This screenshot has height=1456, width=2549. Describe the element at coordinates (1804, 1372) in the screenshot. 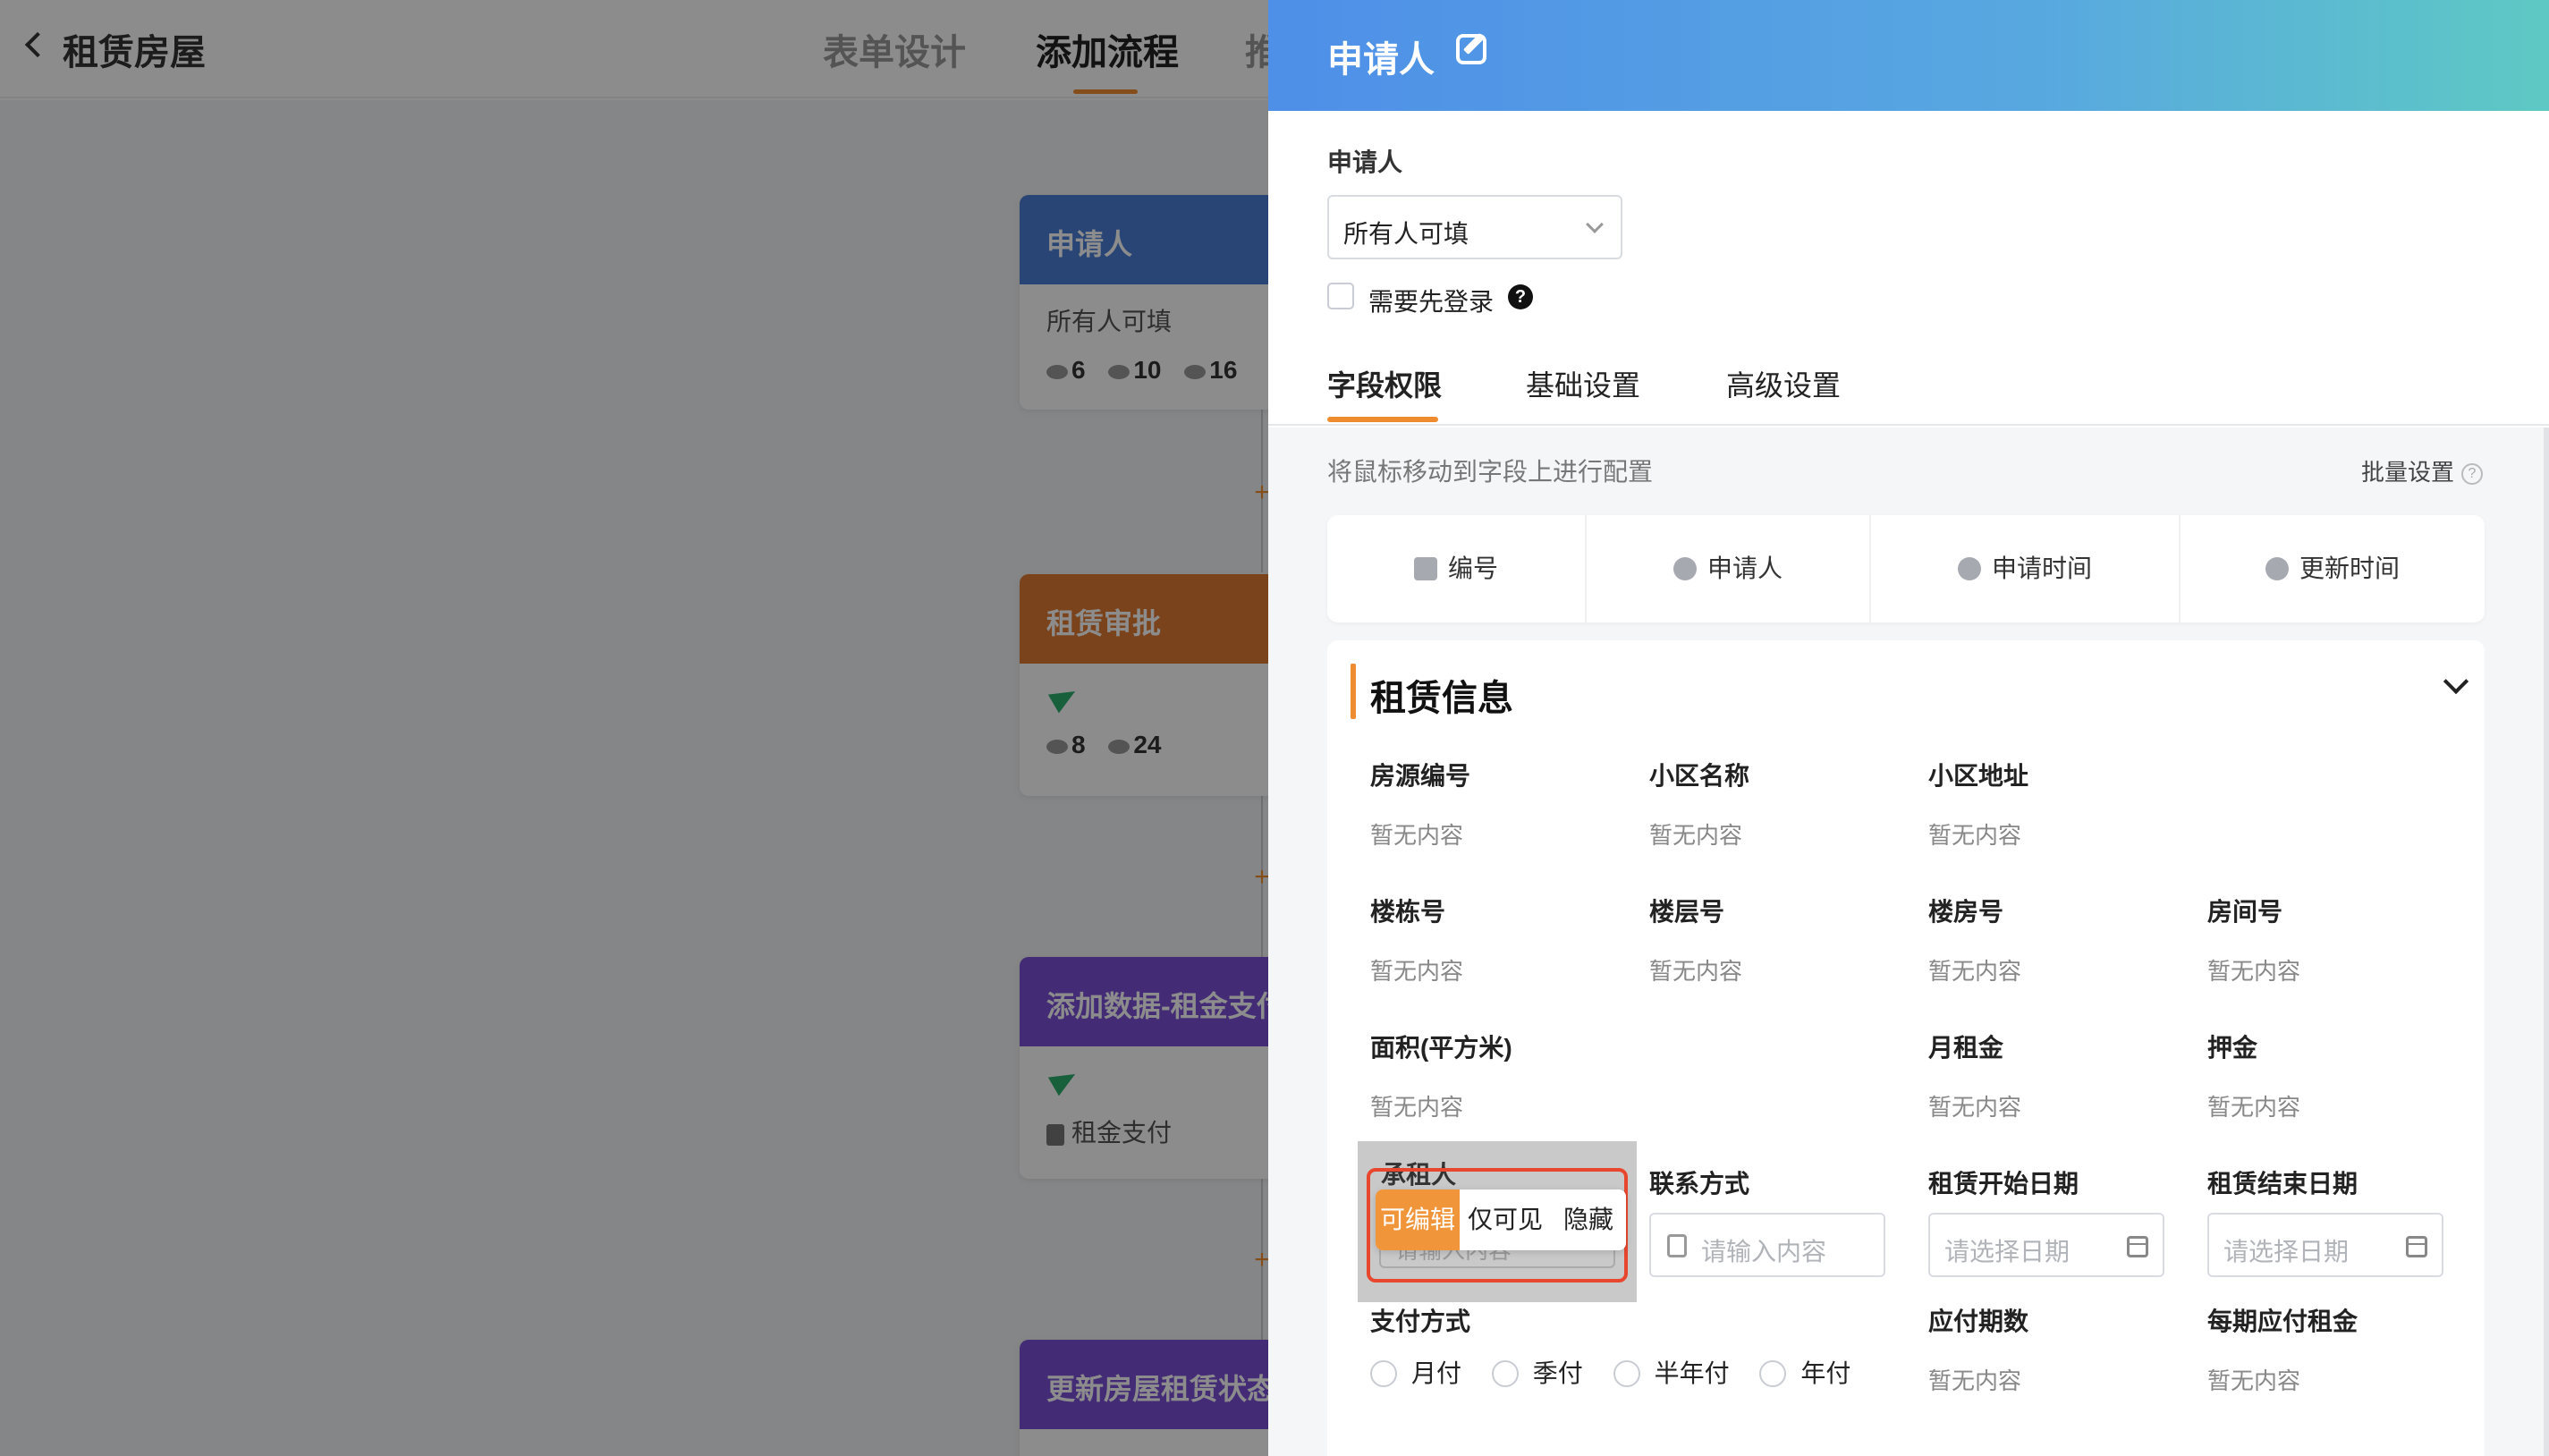

I see `radio-yearly: 年付` at that location.